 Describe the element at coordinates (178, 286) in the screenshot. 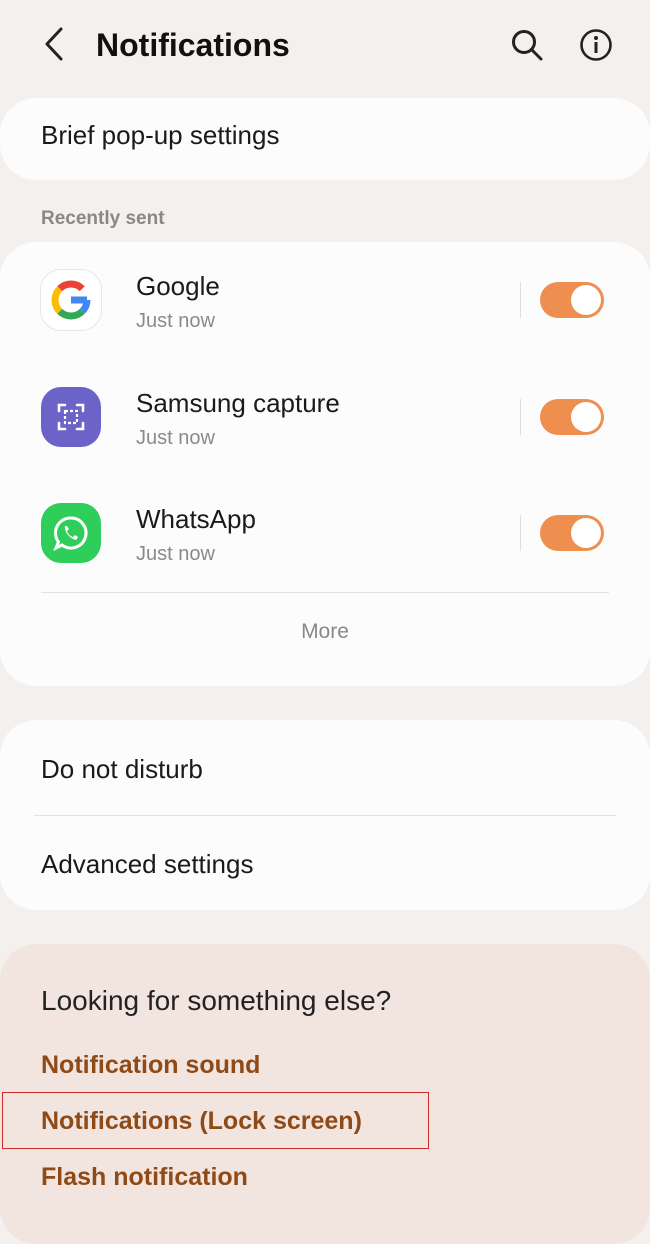

I see `app-name: Google` at that location.